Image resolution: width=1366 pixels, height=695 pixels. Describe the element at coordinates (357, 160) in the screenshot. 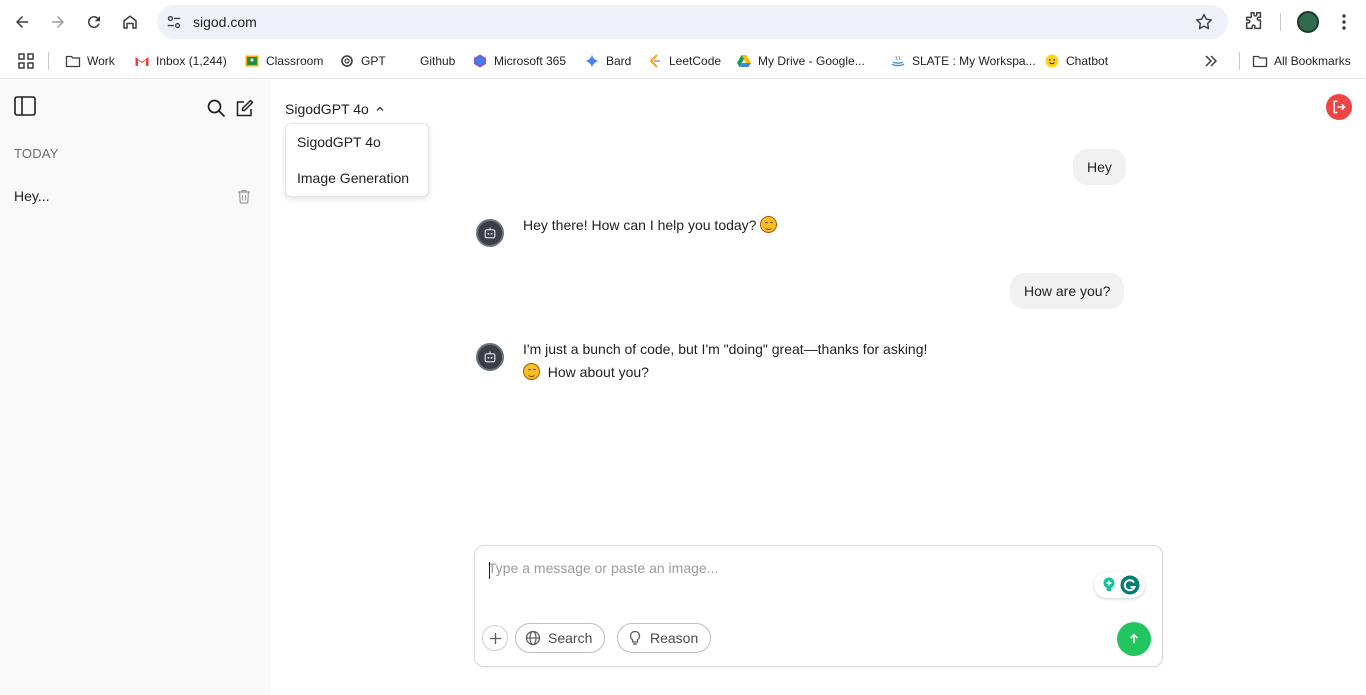

I see `model-dropdown: SigodGPT 4o Image Generation` at that location.